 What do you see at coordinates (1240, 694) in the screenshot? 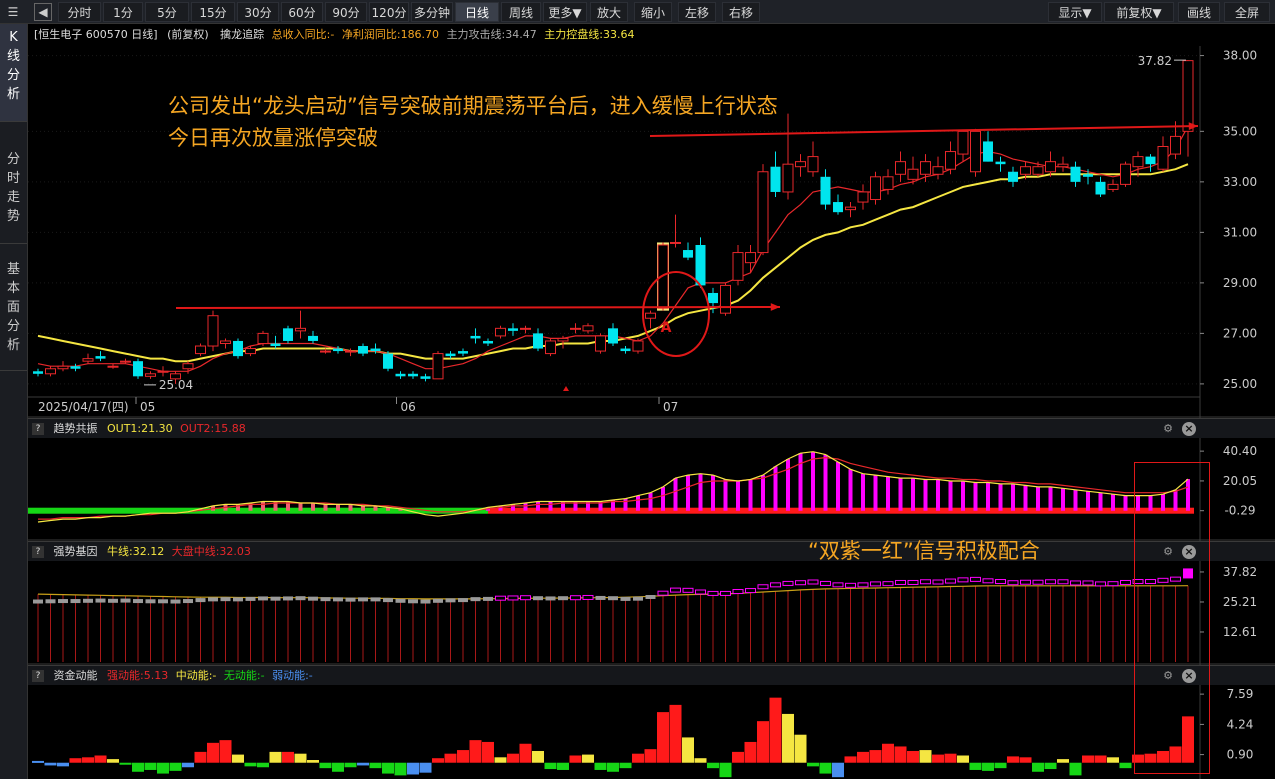
I see `y-tick-label: 7.59` at bounding box center [1240, 694].